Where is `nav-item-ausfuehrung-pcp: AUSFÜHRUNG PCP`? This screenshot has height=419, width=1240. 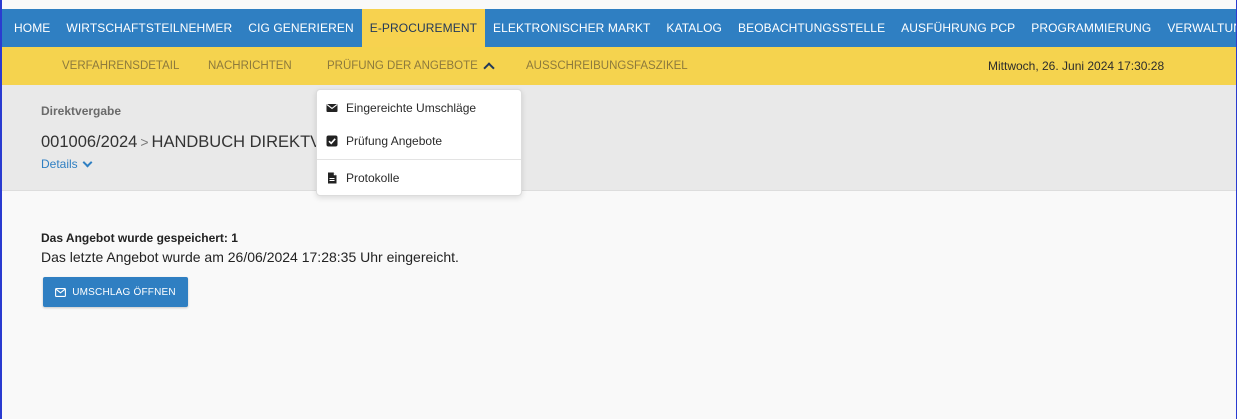
nav-item-ausfuehrung-pcp: AUSFÜHRUNG PCP is located at coordinates (958, 28).